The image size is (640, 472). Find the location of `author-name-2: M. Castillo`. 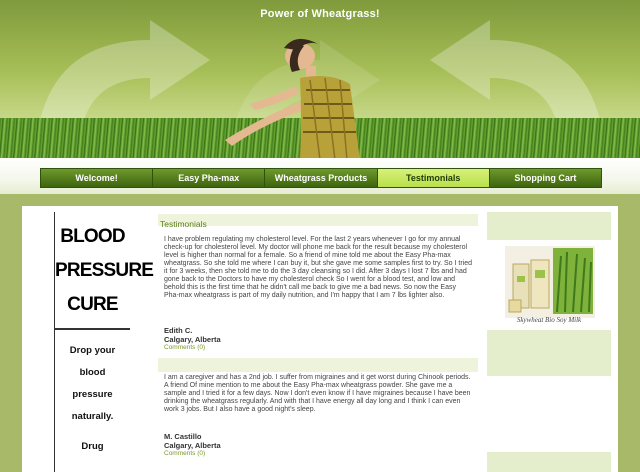

author-name-2: M. Castillo is located at coordinates (183, 436).